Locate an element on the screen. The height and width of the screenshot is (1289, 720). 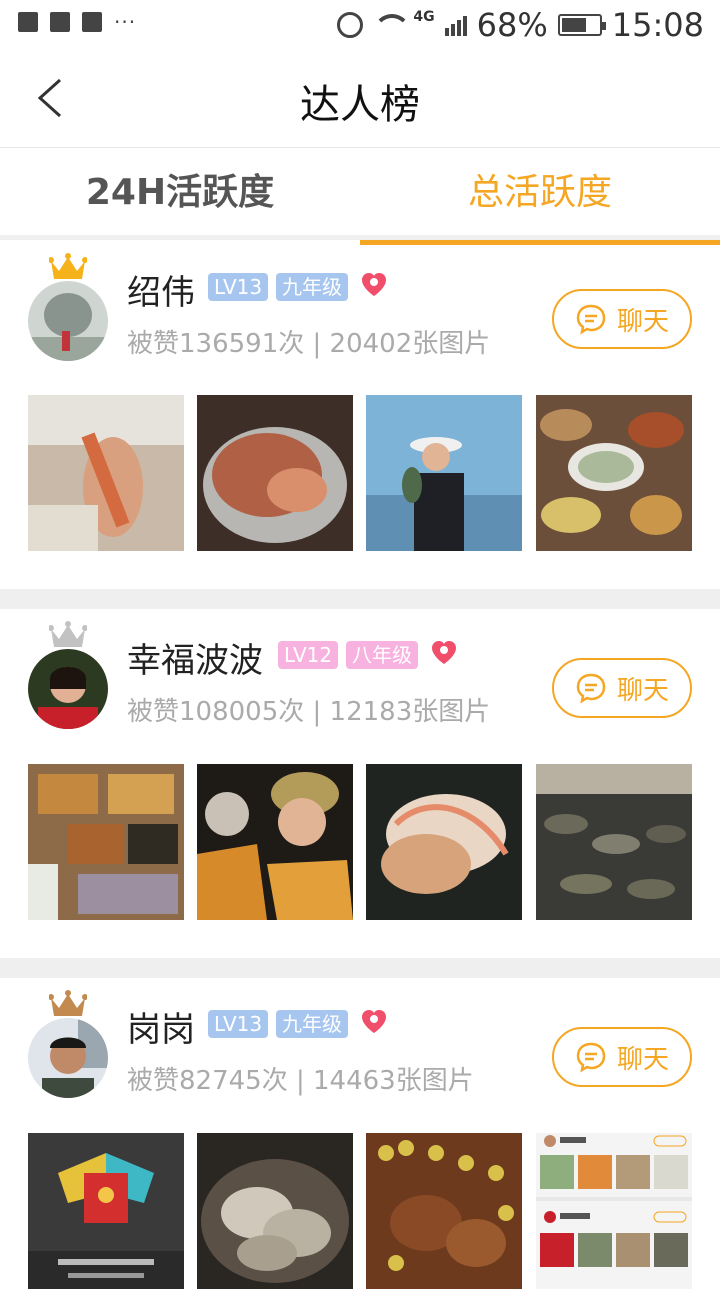
user-name: 岗岗 is located at coordinates (161, 1030).